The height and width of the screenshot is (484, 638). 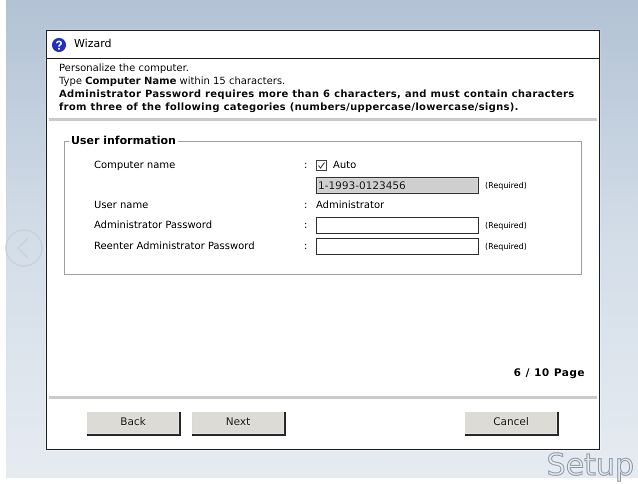 I want to click on field-label: Reenter Administrator Password, so click(x=174, y=246).